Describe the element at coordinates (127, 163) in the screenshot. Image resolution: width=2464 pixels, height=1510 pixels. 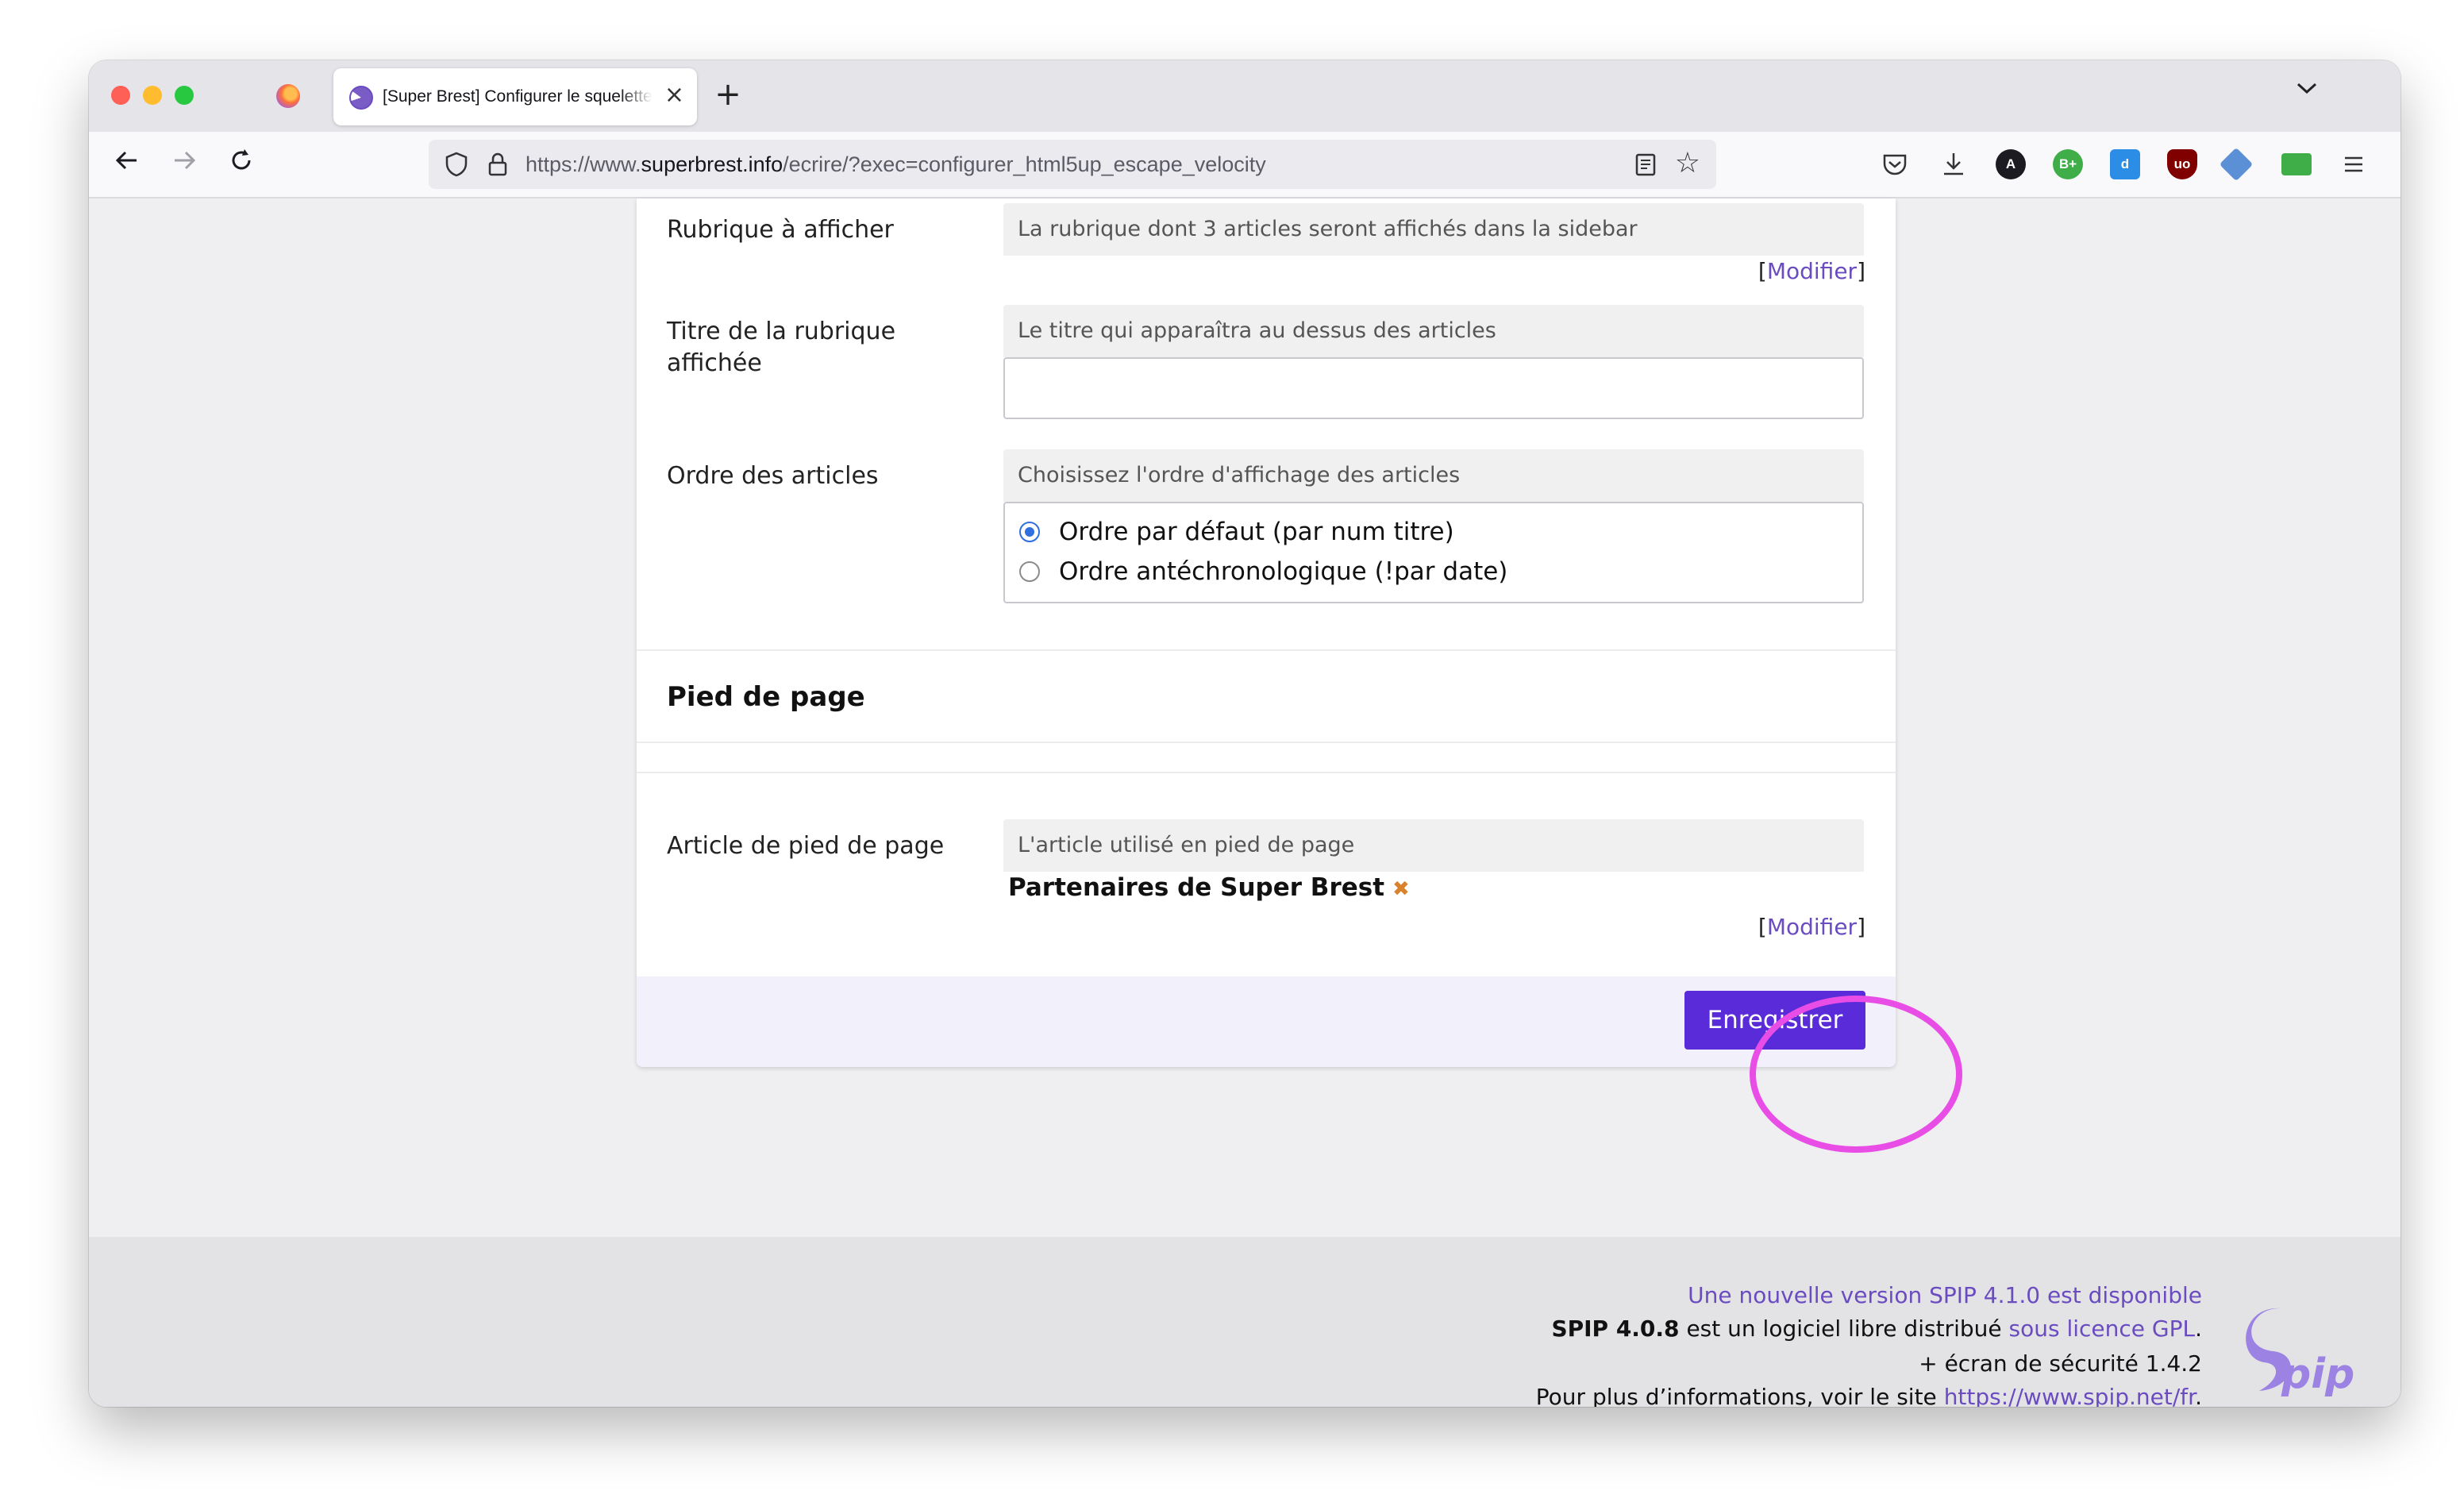
I see `back-arrow-icon` at that location.